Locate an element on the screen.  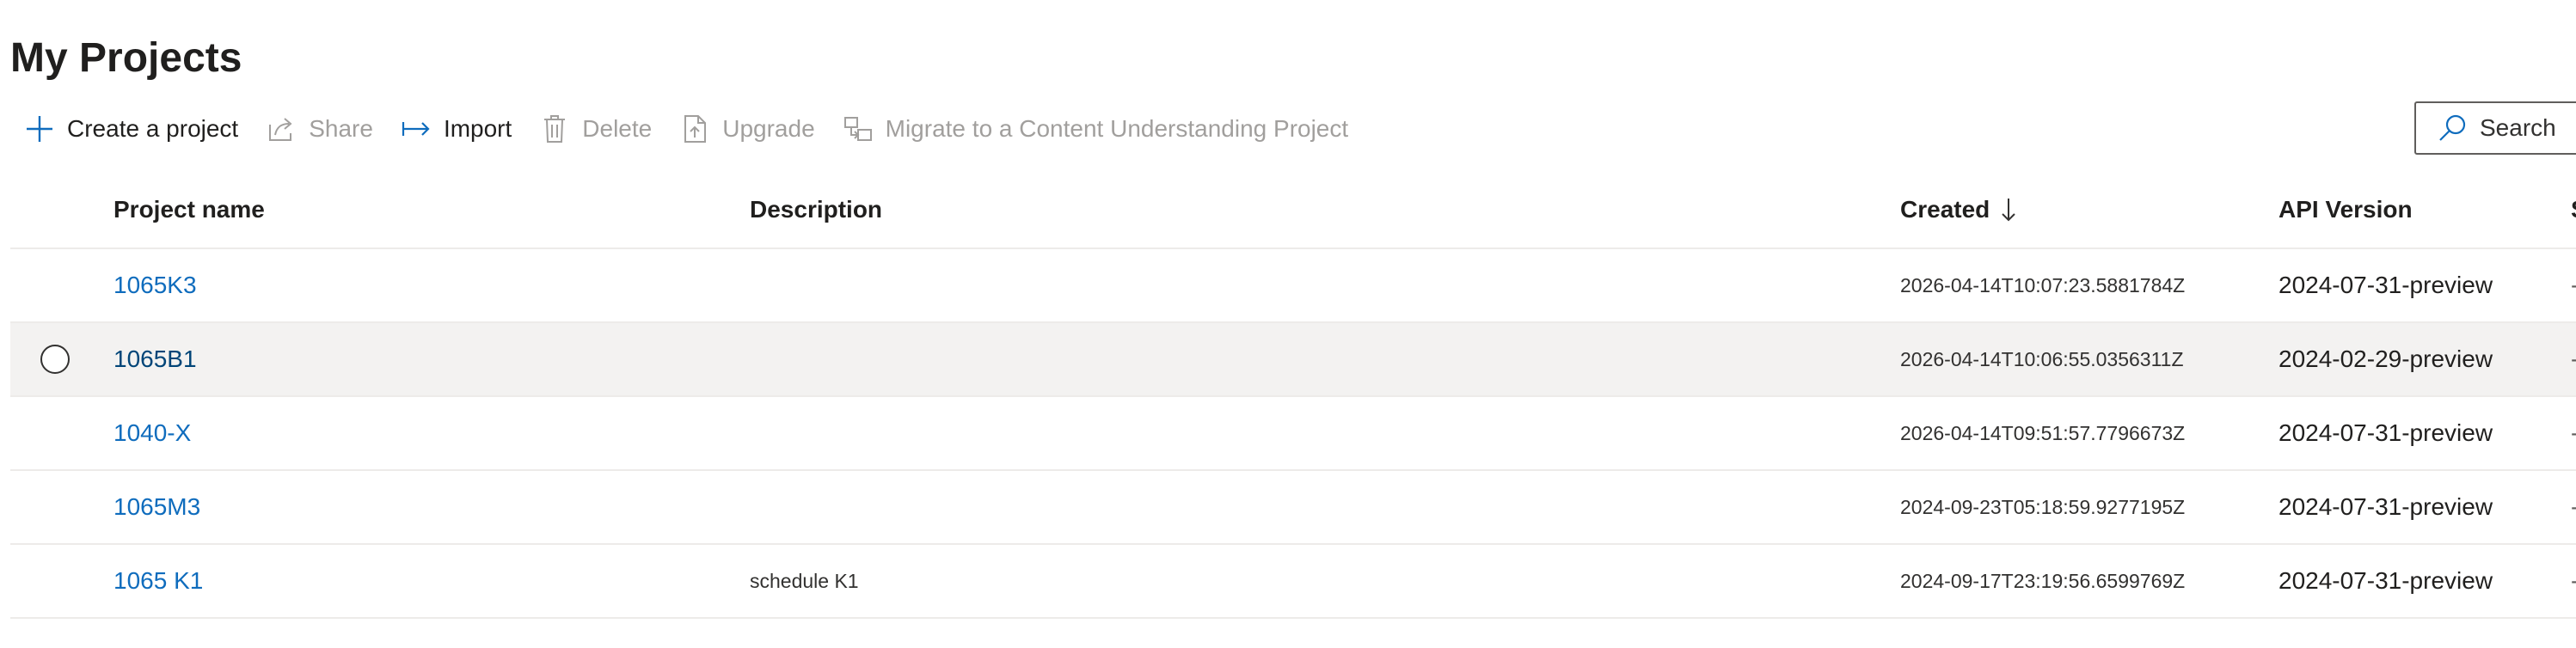
project-created: 2026-04-14T10:07:23.5881784Z is located at coordinates (2043, 285).